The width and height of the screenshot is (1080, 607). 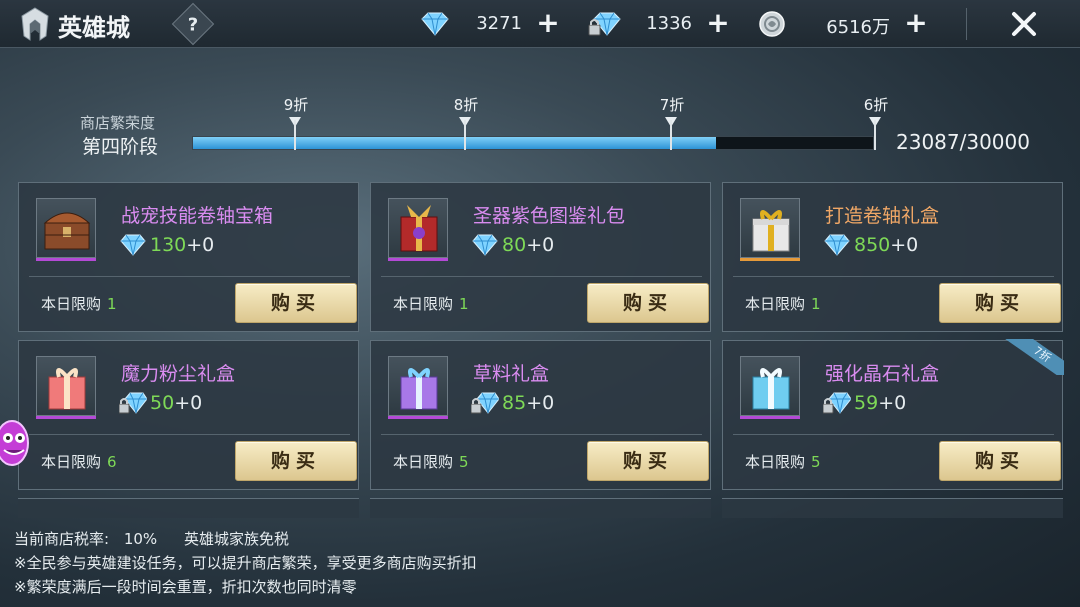 What do you see at coordinates (466, 105) in the screenshot?
I see `discount-marker-8: 8折` at bounding box center [466, 105].